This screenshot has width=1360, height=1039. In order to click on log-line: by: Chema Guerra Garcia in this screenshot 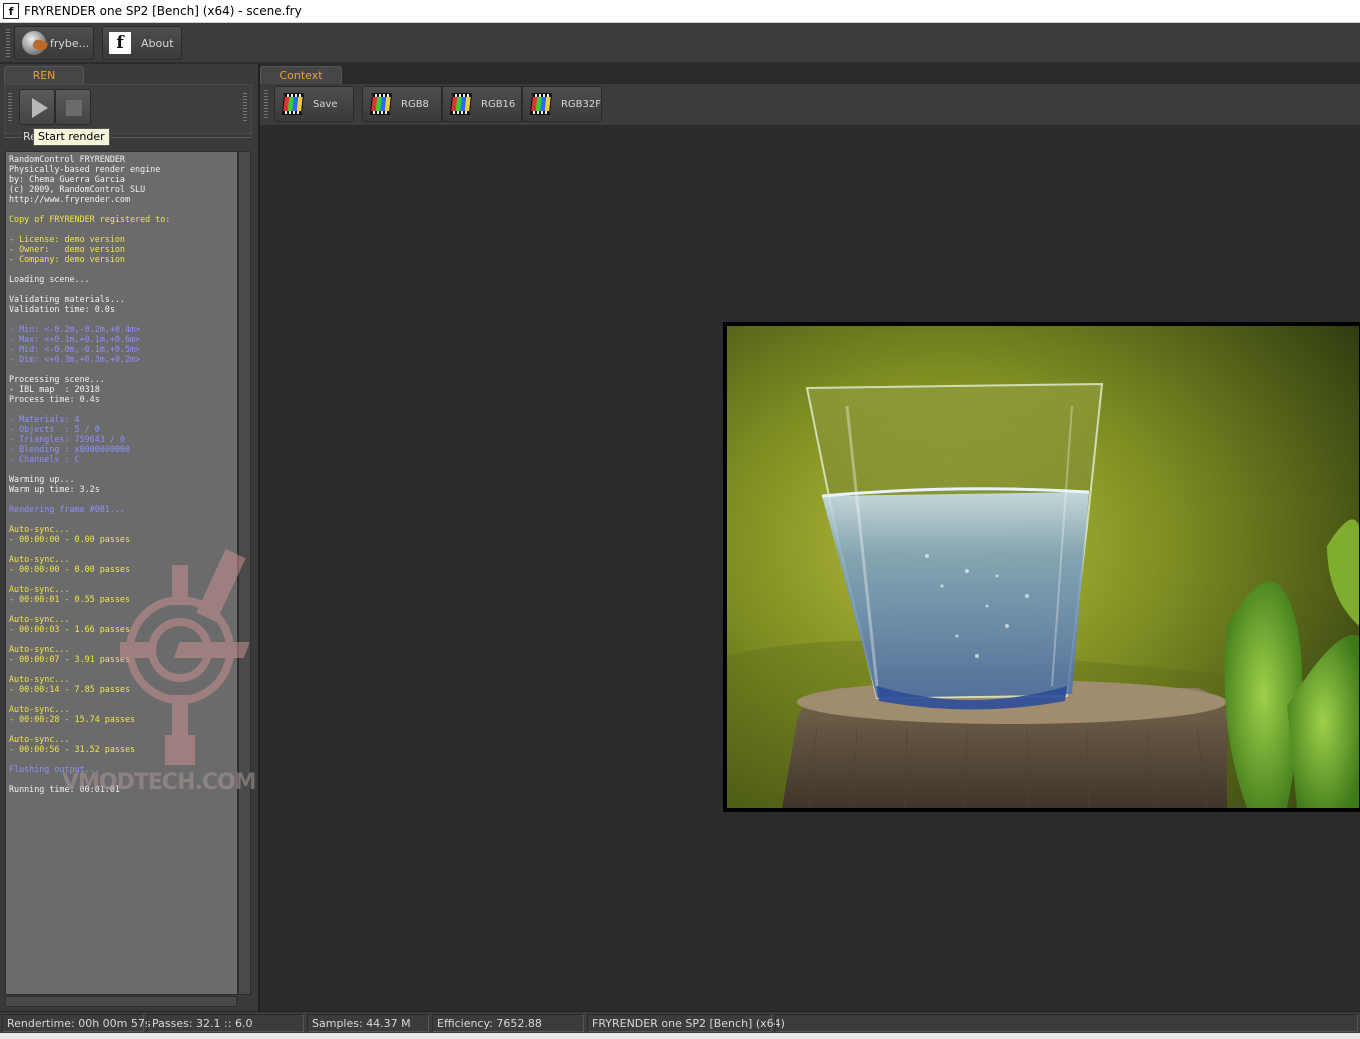, I will do `click(67, 179)`.